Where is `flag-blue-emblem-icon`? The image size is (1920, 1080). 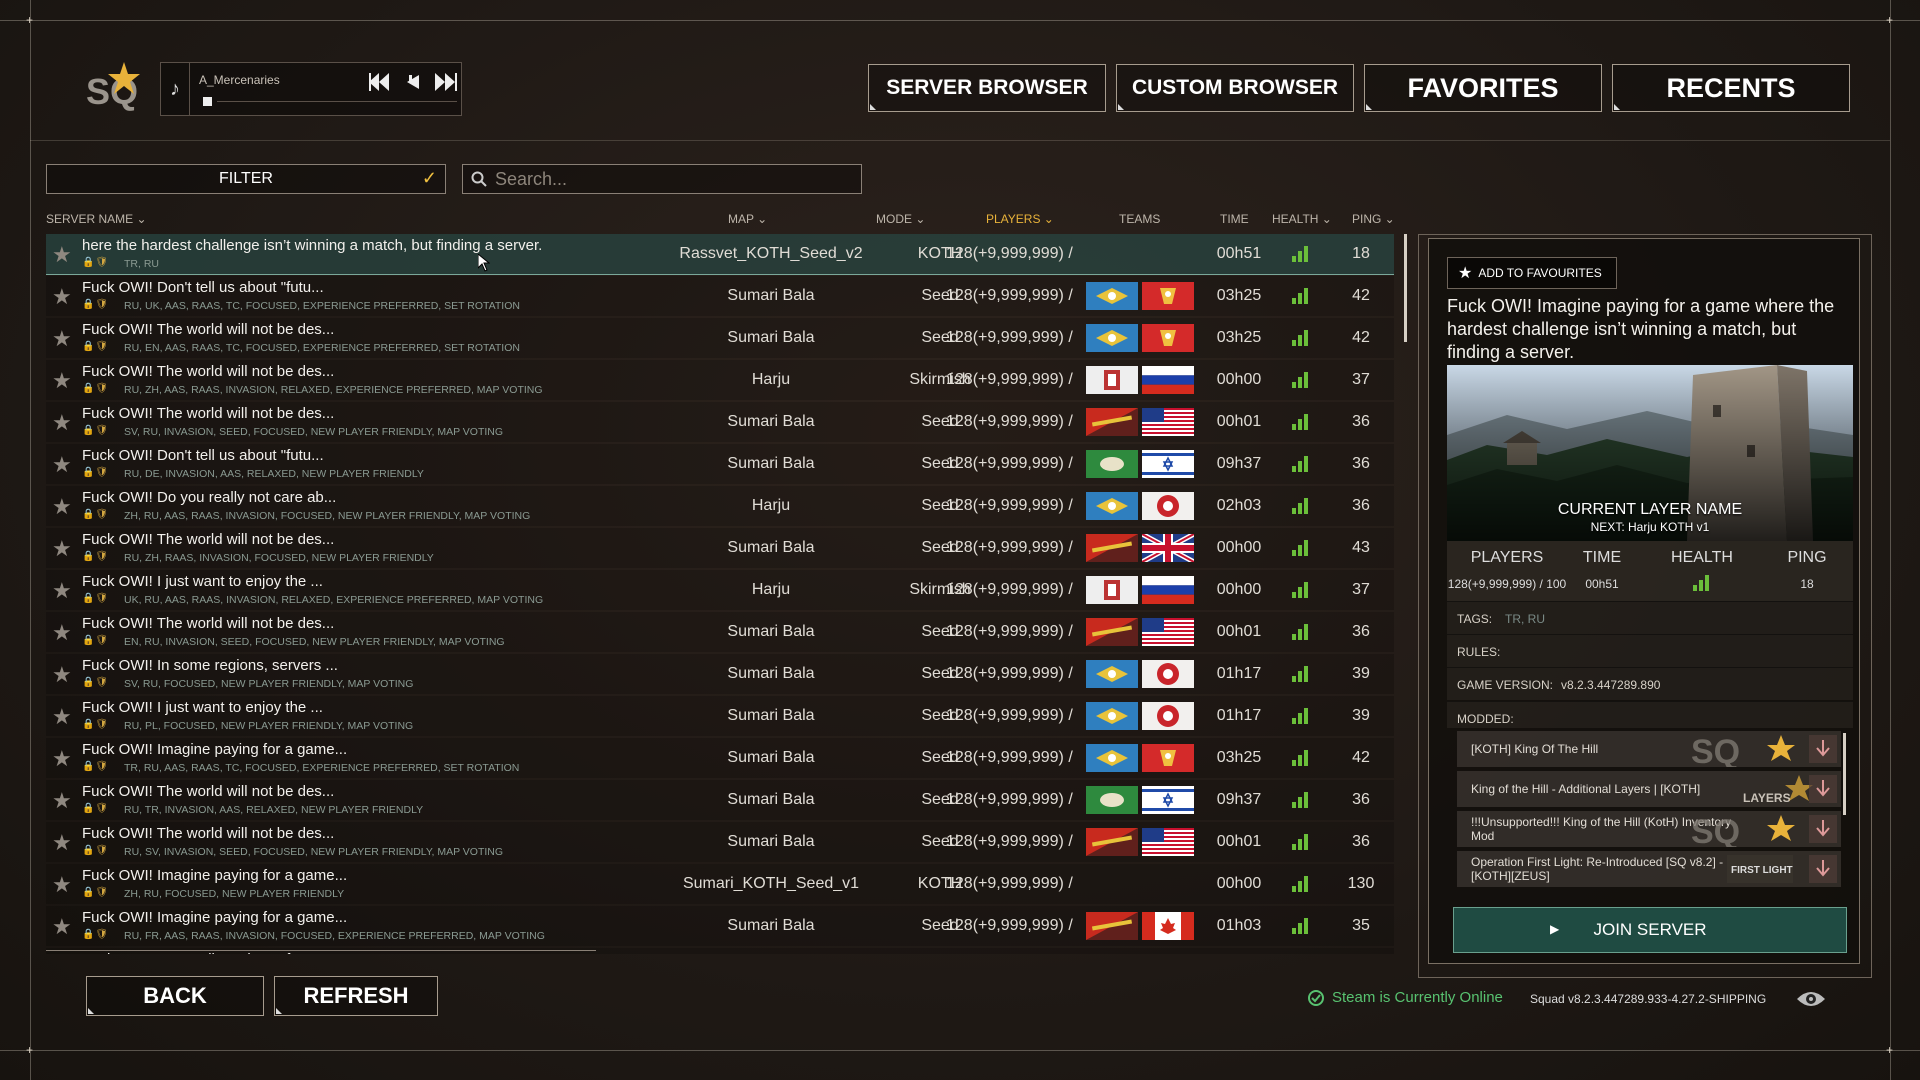 flag-blue-emblem-icon is located at coordinates (1112, 758).